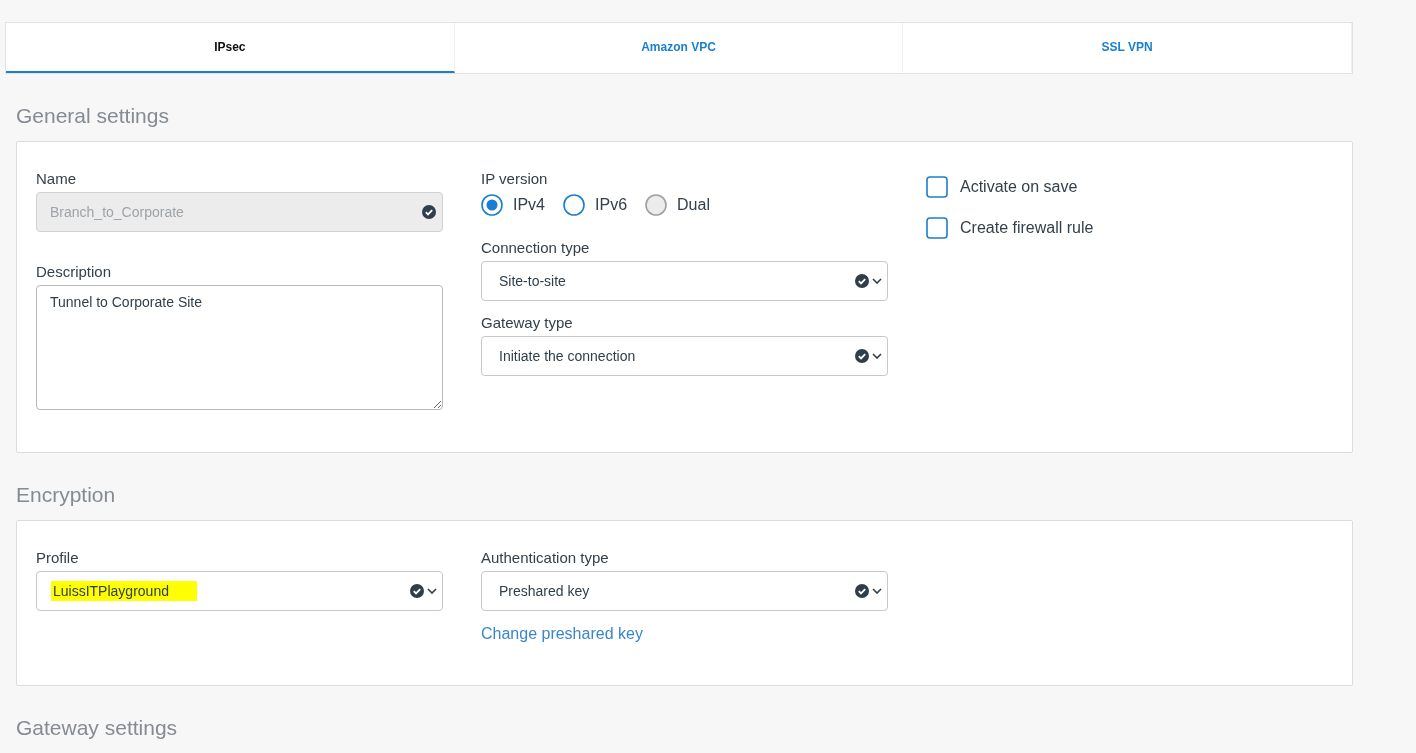 This screenshot has height=753, width=1416. Describe the element at coordinates (58, 558) in the screenshot. I see `field-label: Profile` at that location.